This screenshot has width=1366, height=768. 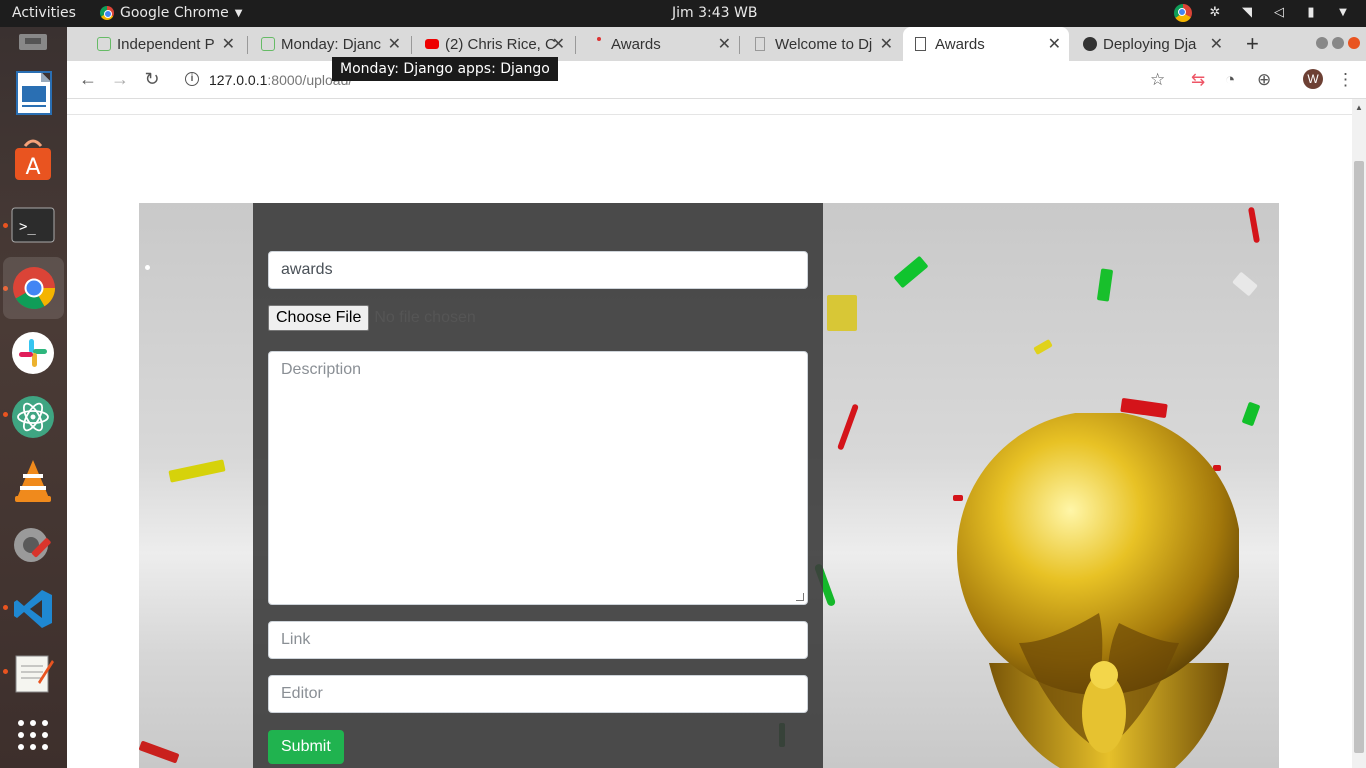 What do you see at coordinates (538, 270) in the screenshot?
I see `title-input: awards` at bounding box center [538, 270].